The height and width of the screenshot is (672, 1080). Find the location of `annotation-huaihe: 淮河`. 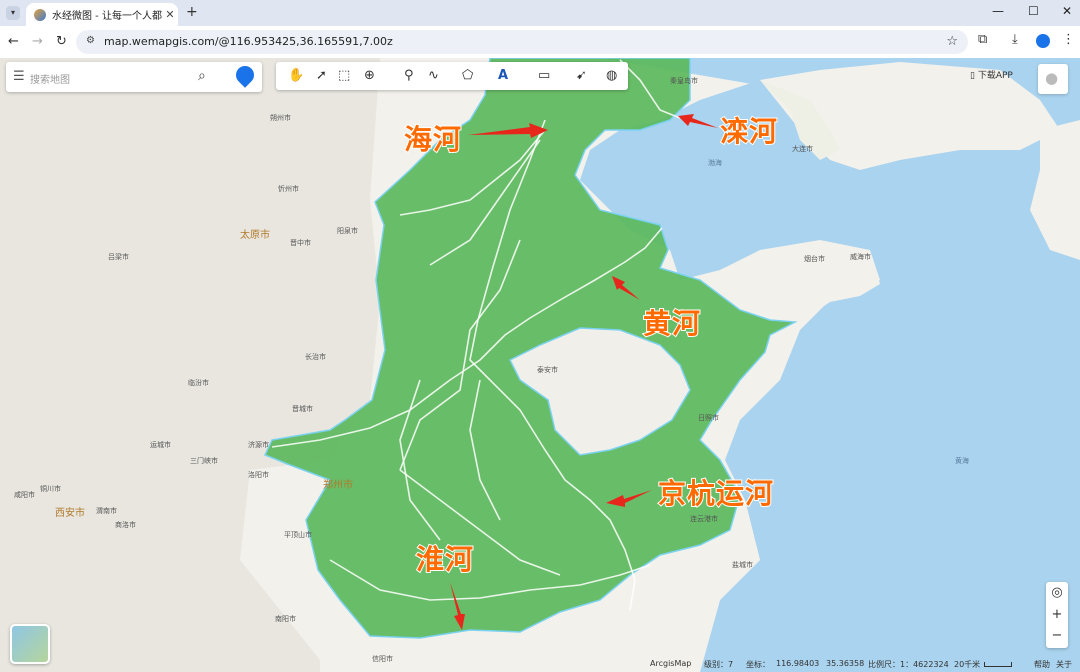

annotation-huaihe: 淮河 is located at coordinates (445, 559).